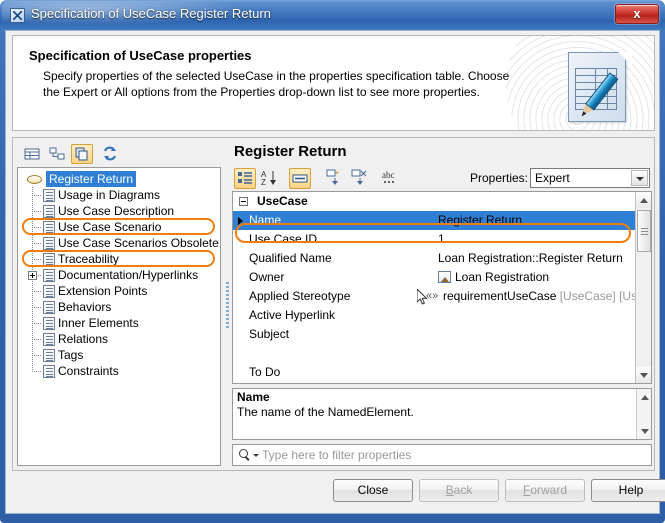 The image size is (665, 523). Describe the element at coordinates (434, 372) in the screenshot. I see `property-row-to-do: To Do` at that location.